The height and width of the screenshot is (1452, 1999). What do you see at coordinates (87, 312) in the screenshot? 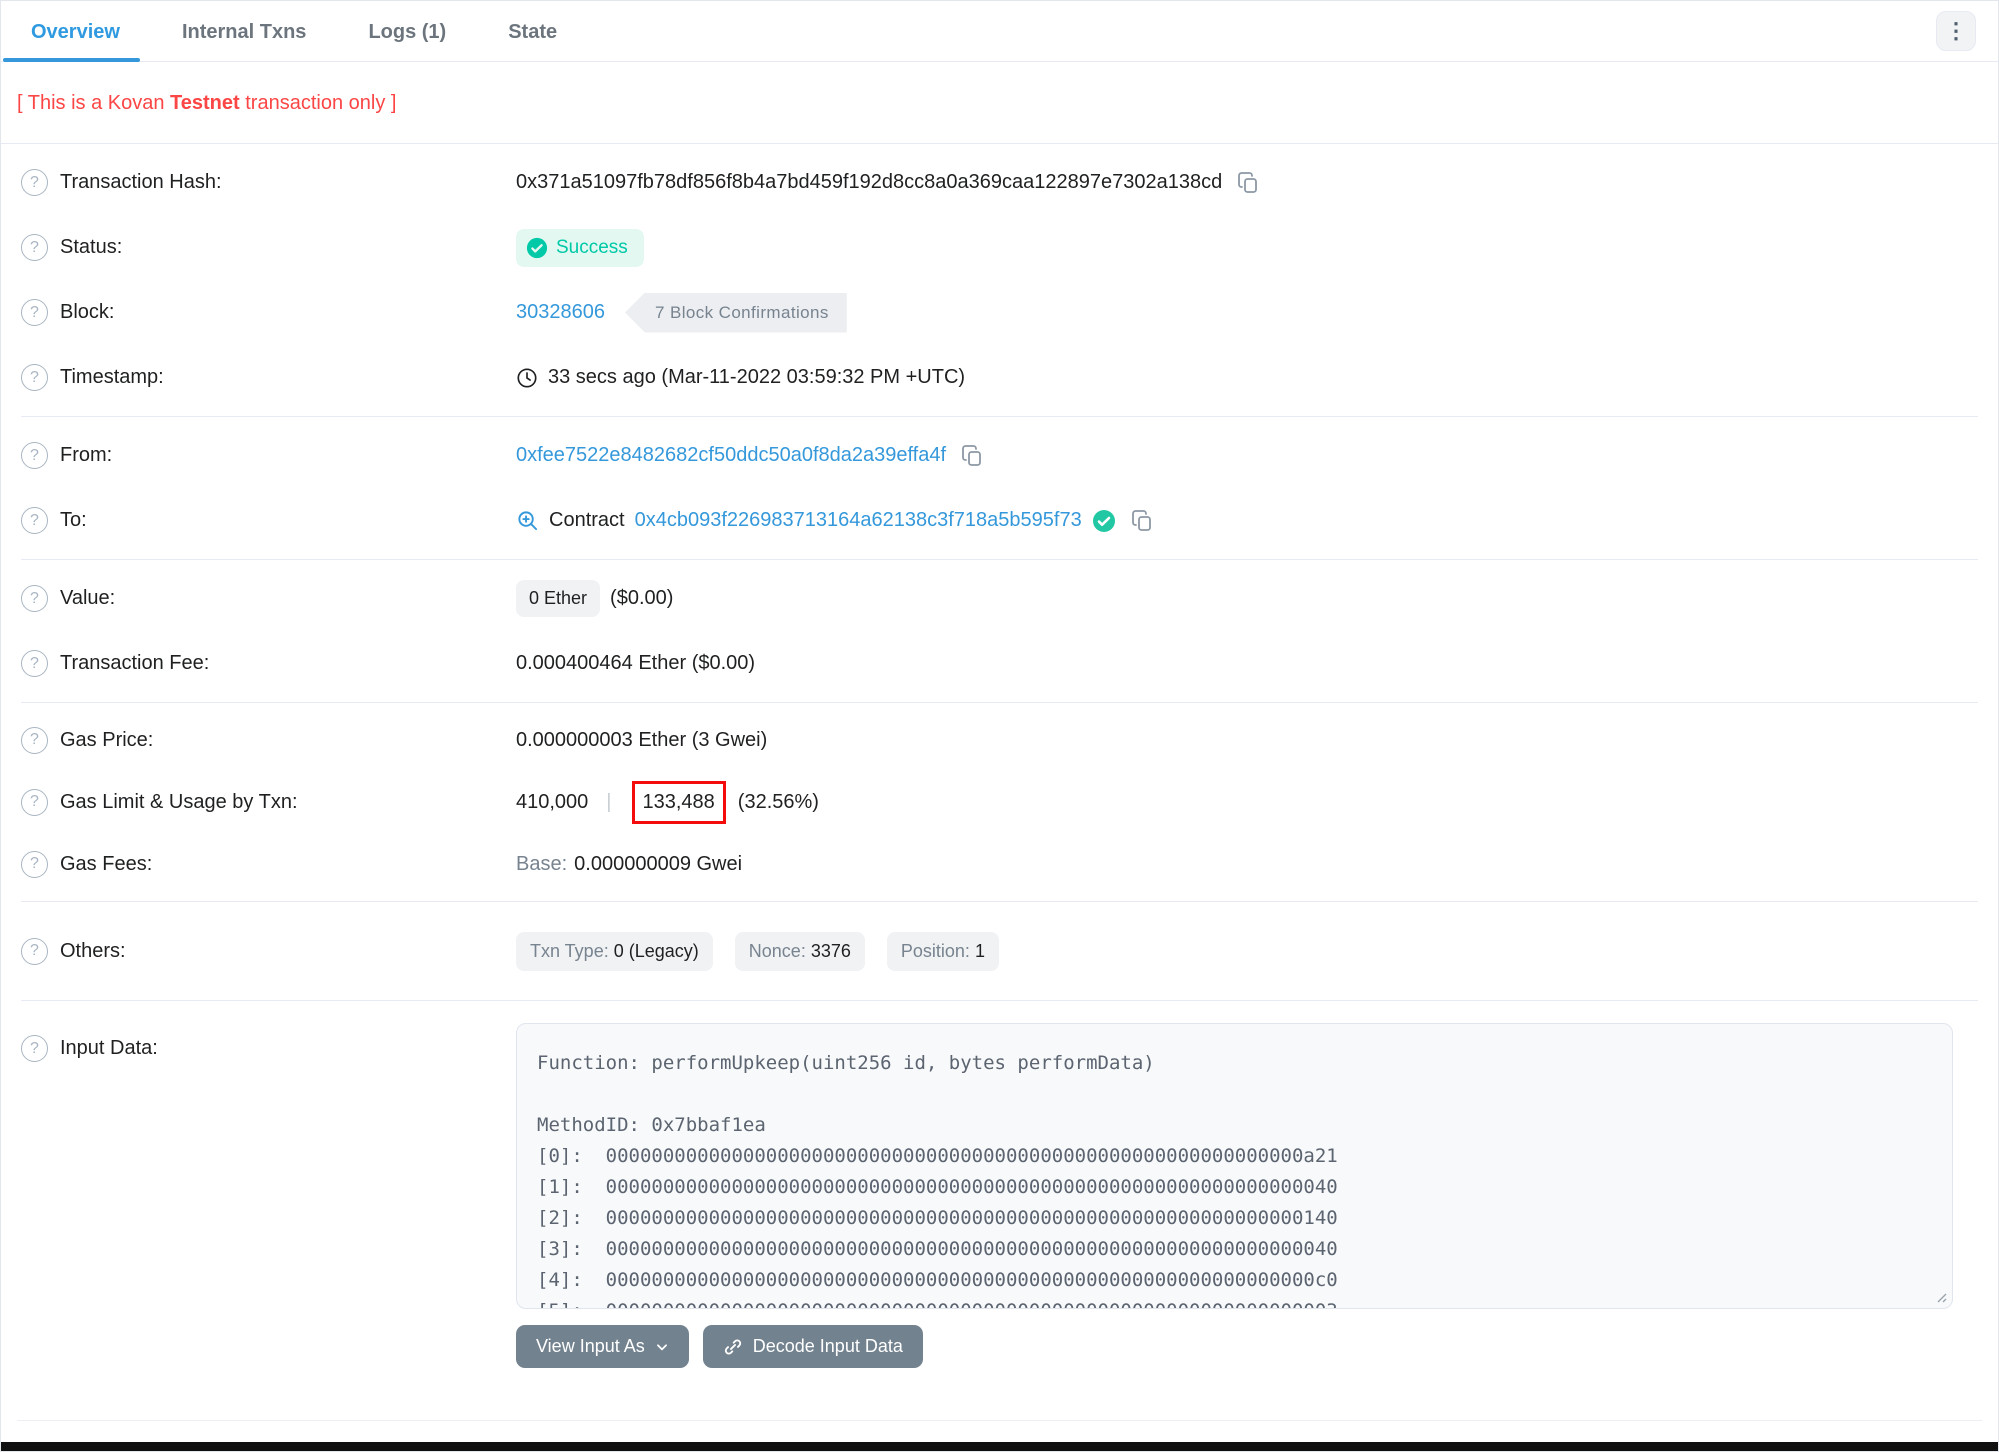
I see `block-label: Block:` at bounding box center [87, 312].